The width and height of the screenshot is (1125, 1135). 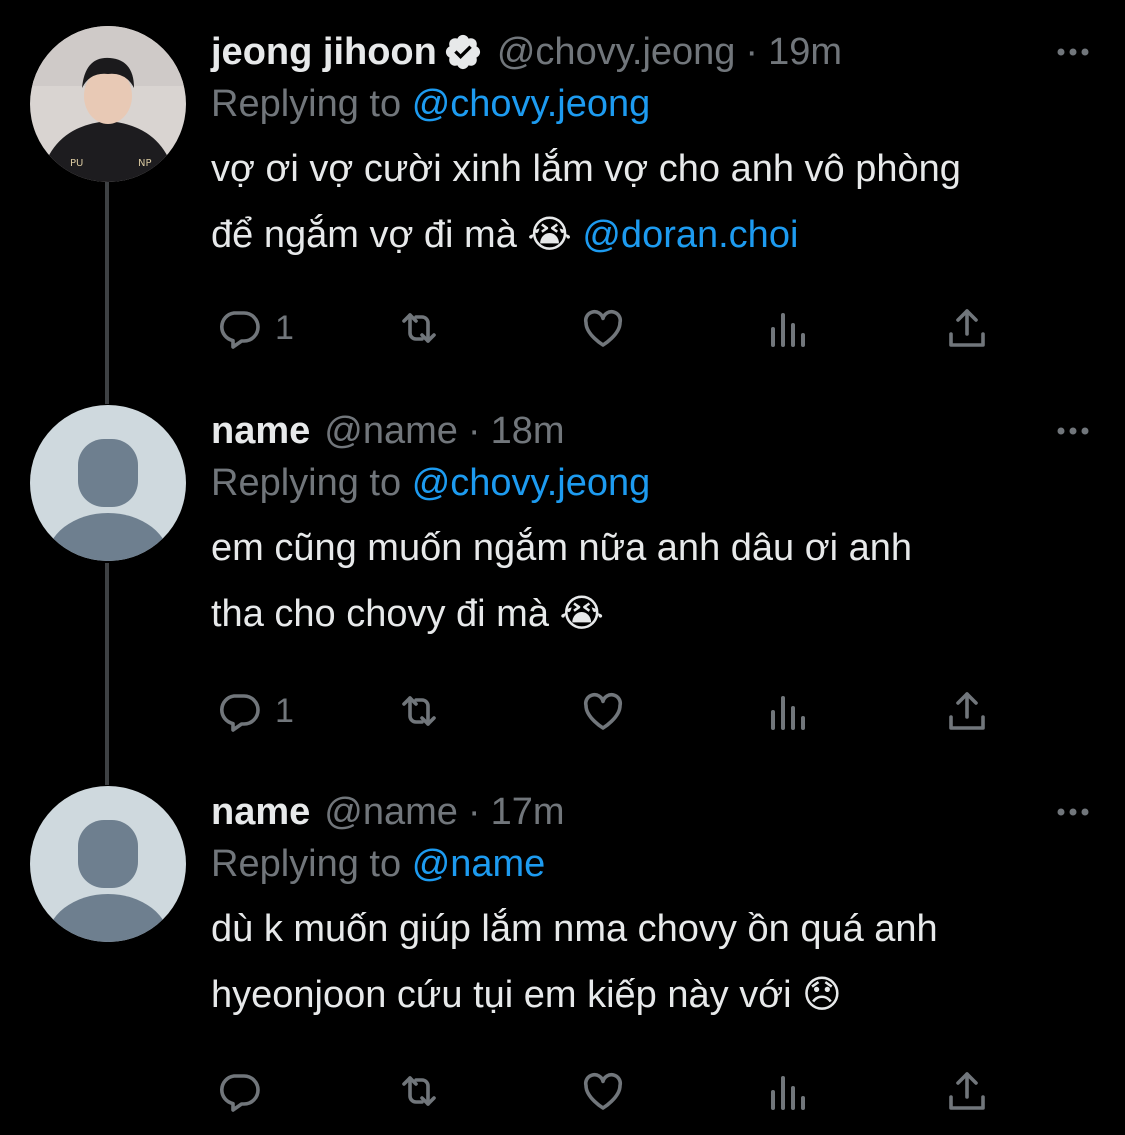 I want to click on text-mention: @doran.choi, so click(x=690, y=235).